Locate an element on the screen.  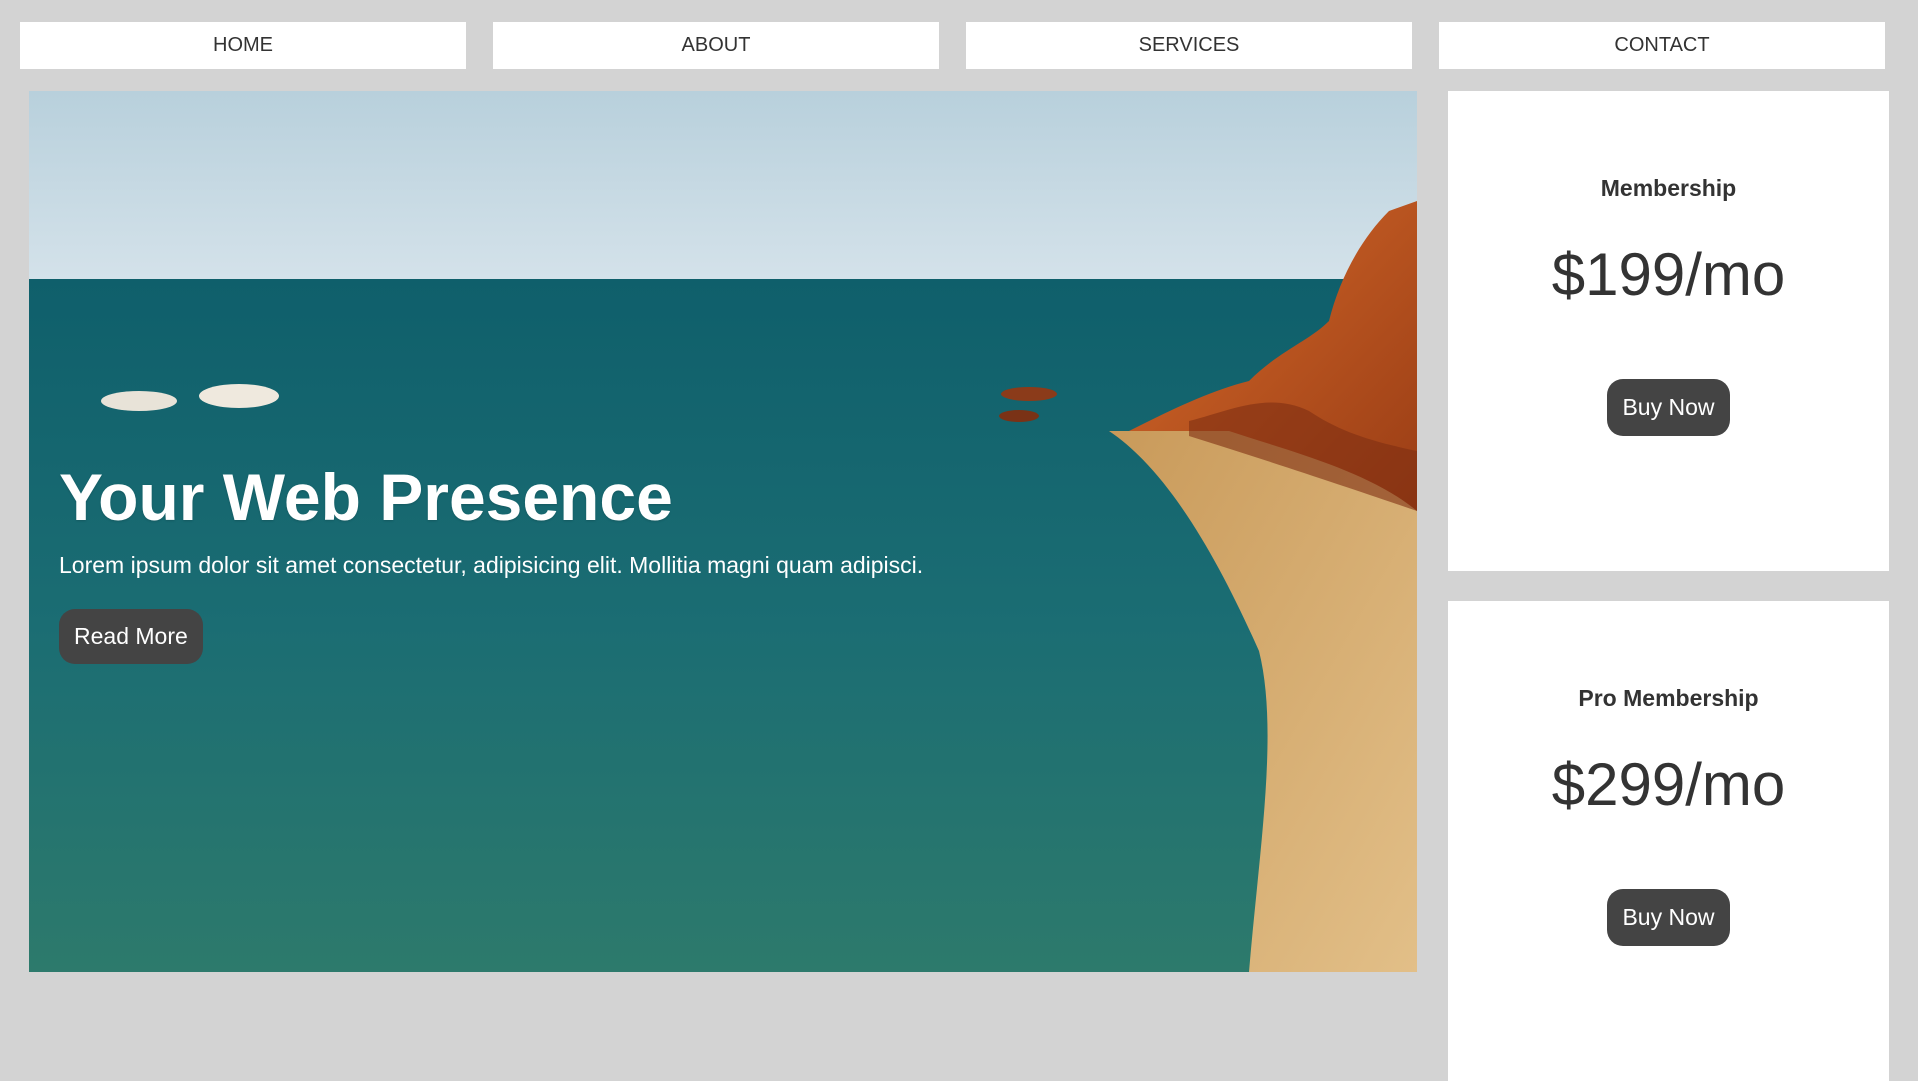
nav-item-about: ABOUT is located at coordinates (716, 45).